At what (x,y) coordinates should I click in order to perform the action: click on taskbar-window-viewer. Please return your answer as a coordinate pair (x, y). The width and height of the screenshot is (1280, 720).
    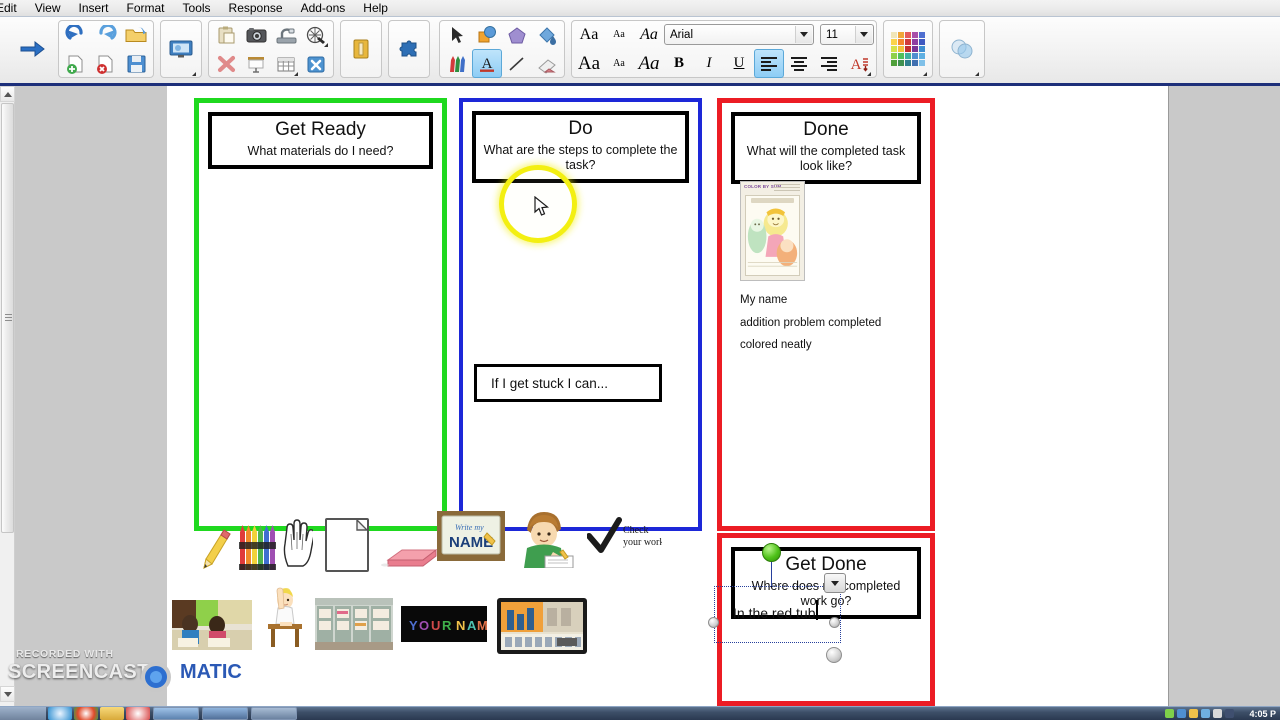
    Looking at the image, I should click on (225, 713).